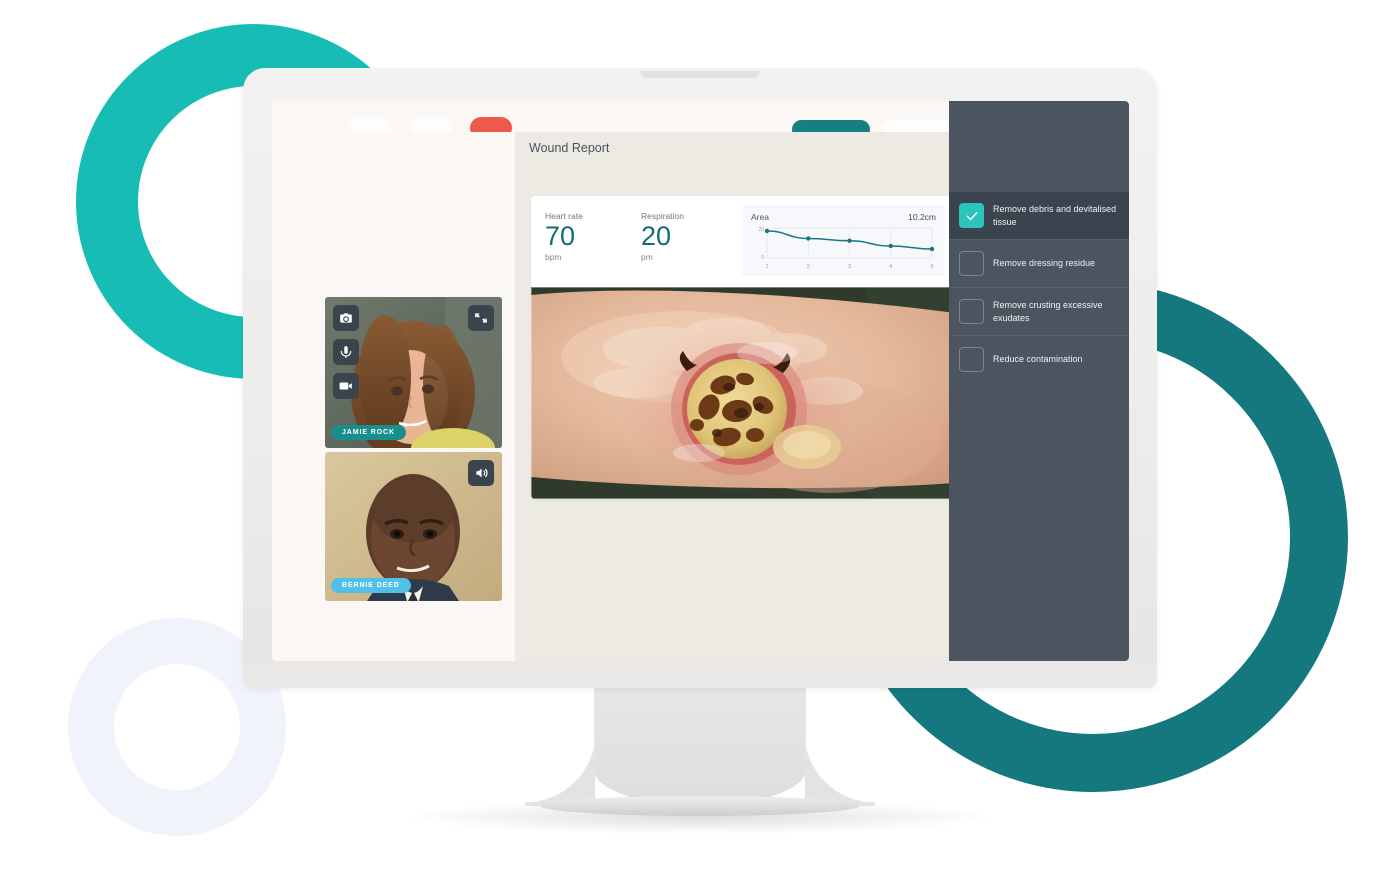 This screenshot has height=895, width=1400. What do you see at coordinates (1048, 311) in the screenshot?
I see `checklist-item-label: Remove crusting excessive exudates` at bounding box center [1048, 311].